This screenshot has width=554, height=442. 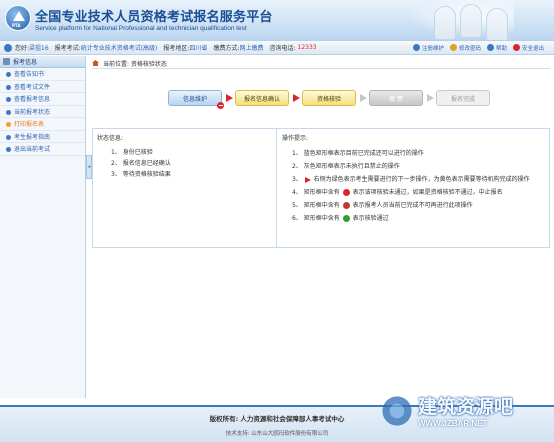 I want to click on step-label: 报名完成, so click(x=462, y=99).